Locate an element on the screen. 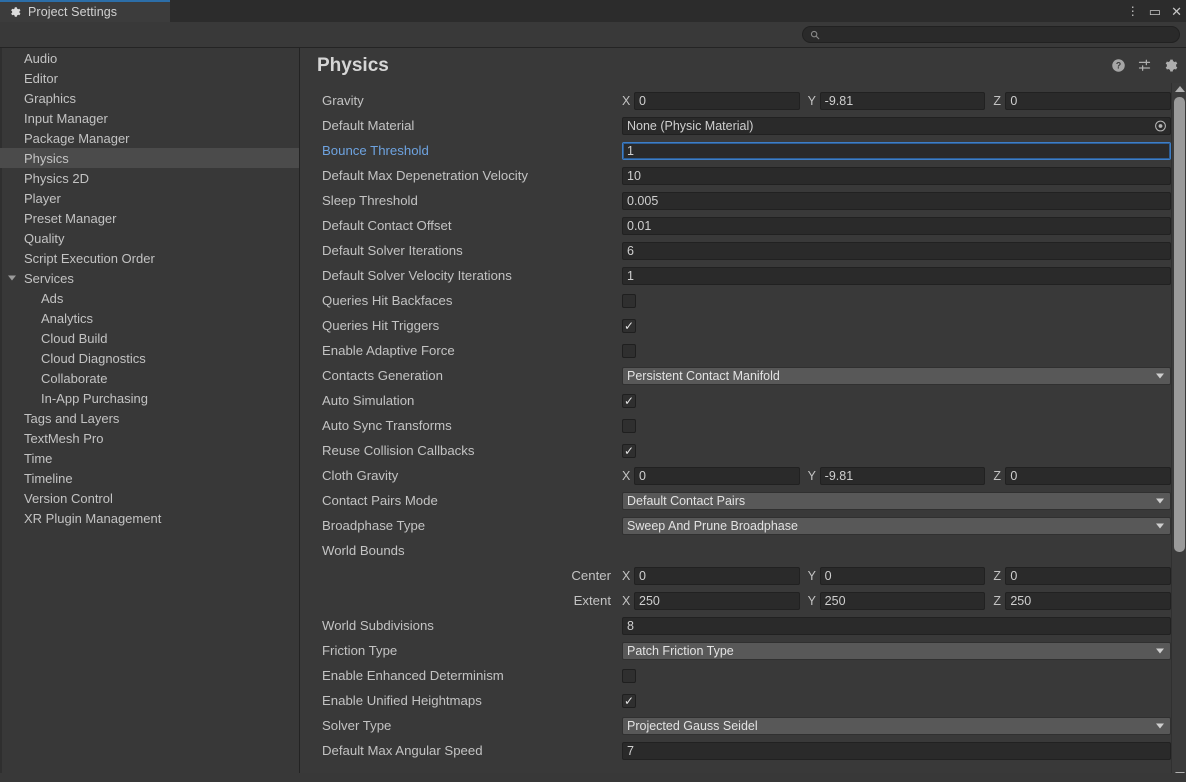  text-input: 0.005 is located at coordinates (896, 200).